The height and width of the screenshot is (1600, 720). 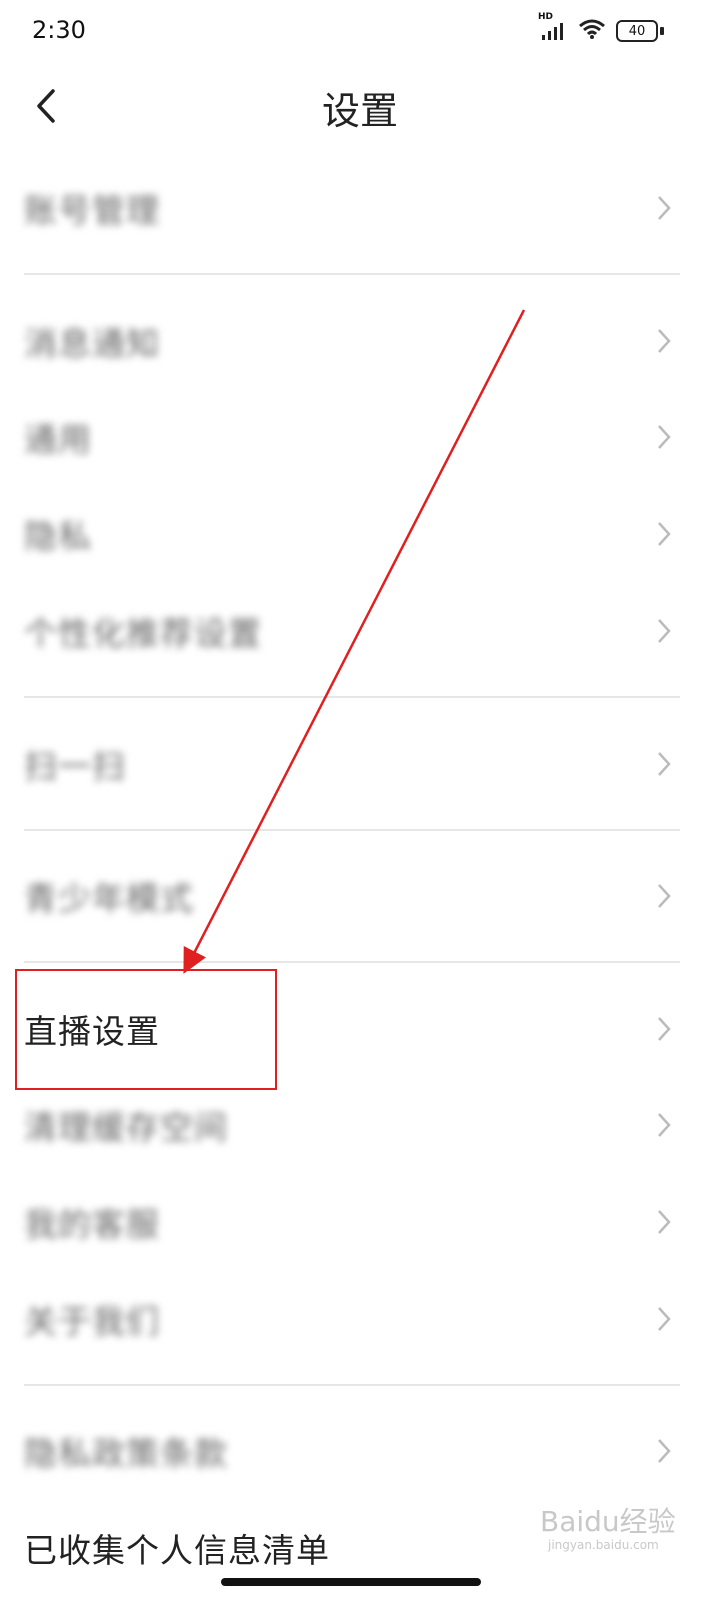 What do you see at coordinates (58, 536) in the screenshot?
I see `row-label: 隐私` at bounding box center [58, 536].